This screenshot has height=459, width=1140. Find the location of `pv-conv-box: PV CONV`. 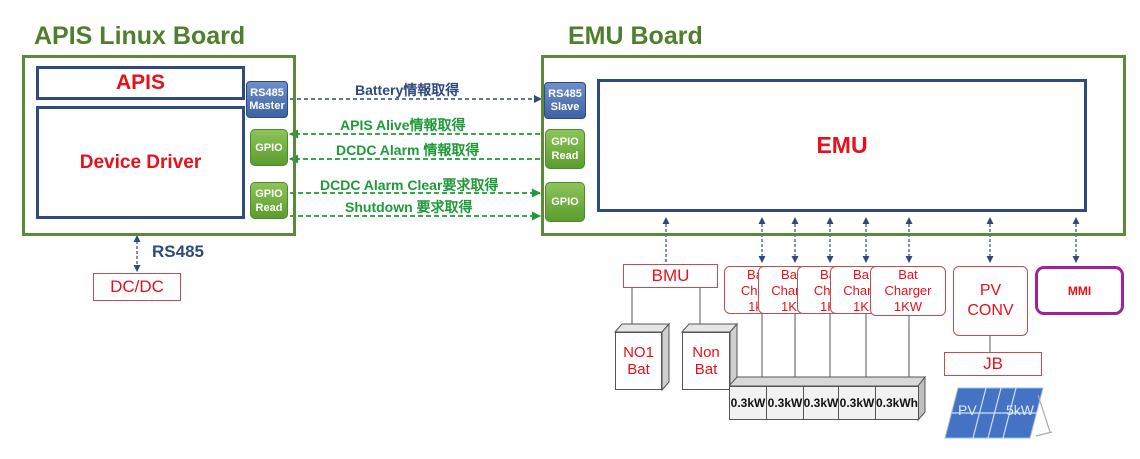

pv-conv-box: PV CONV is located at coordinates (990, 301).